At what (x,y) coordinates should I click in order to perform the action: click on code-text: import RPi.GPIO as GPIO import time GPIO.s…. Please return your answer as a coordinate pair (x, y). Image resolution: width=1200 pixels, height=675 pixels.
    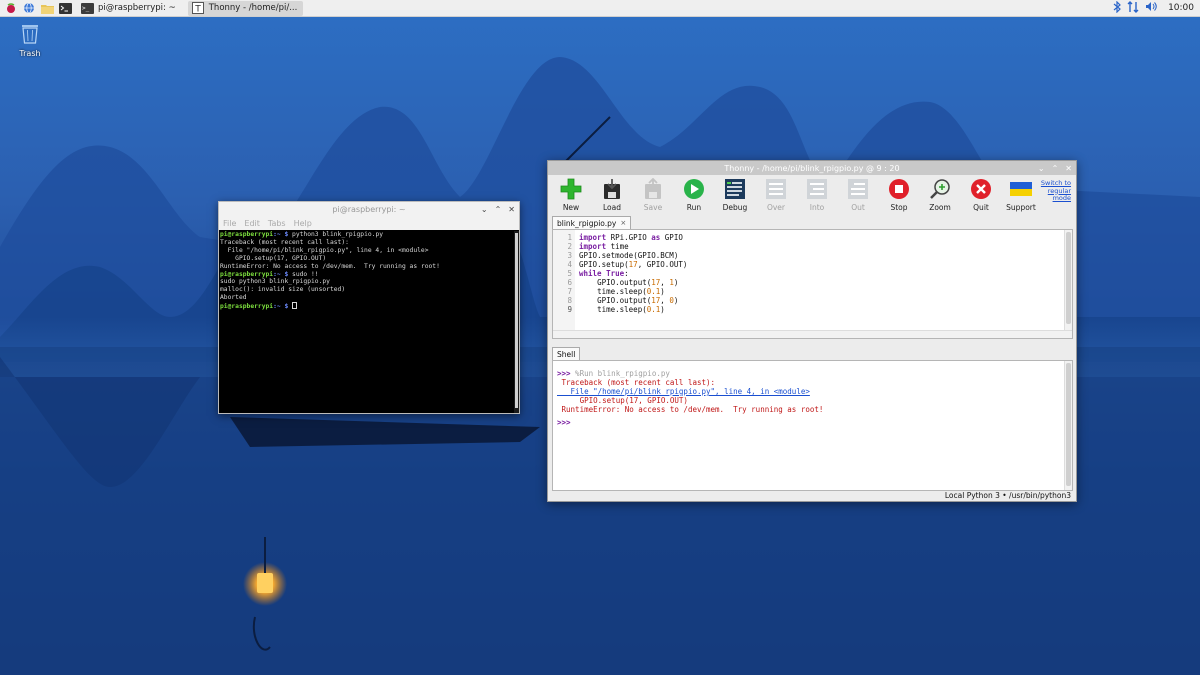
    Looking at the image, I should click on (820, 273).